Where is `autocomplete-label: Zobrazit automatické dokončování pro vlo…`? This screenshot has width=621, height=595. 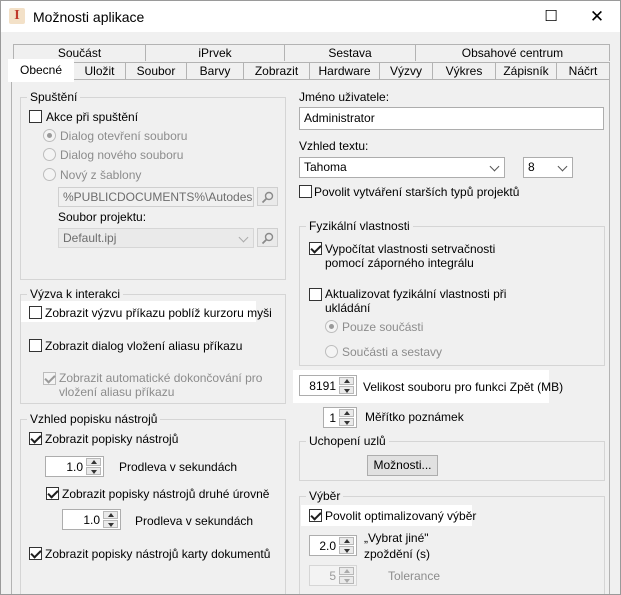 autocomplete-label: Zobrazit automatické dokončování pro vlo… is located at coordinates (161, 385).